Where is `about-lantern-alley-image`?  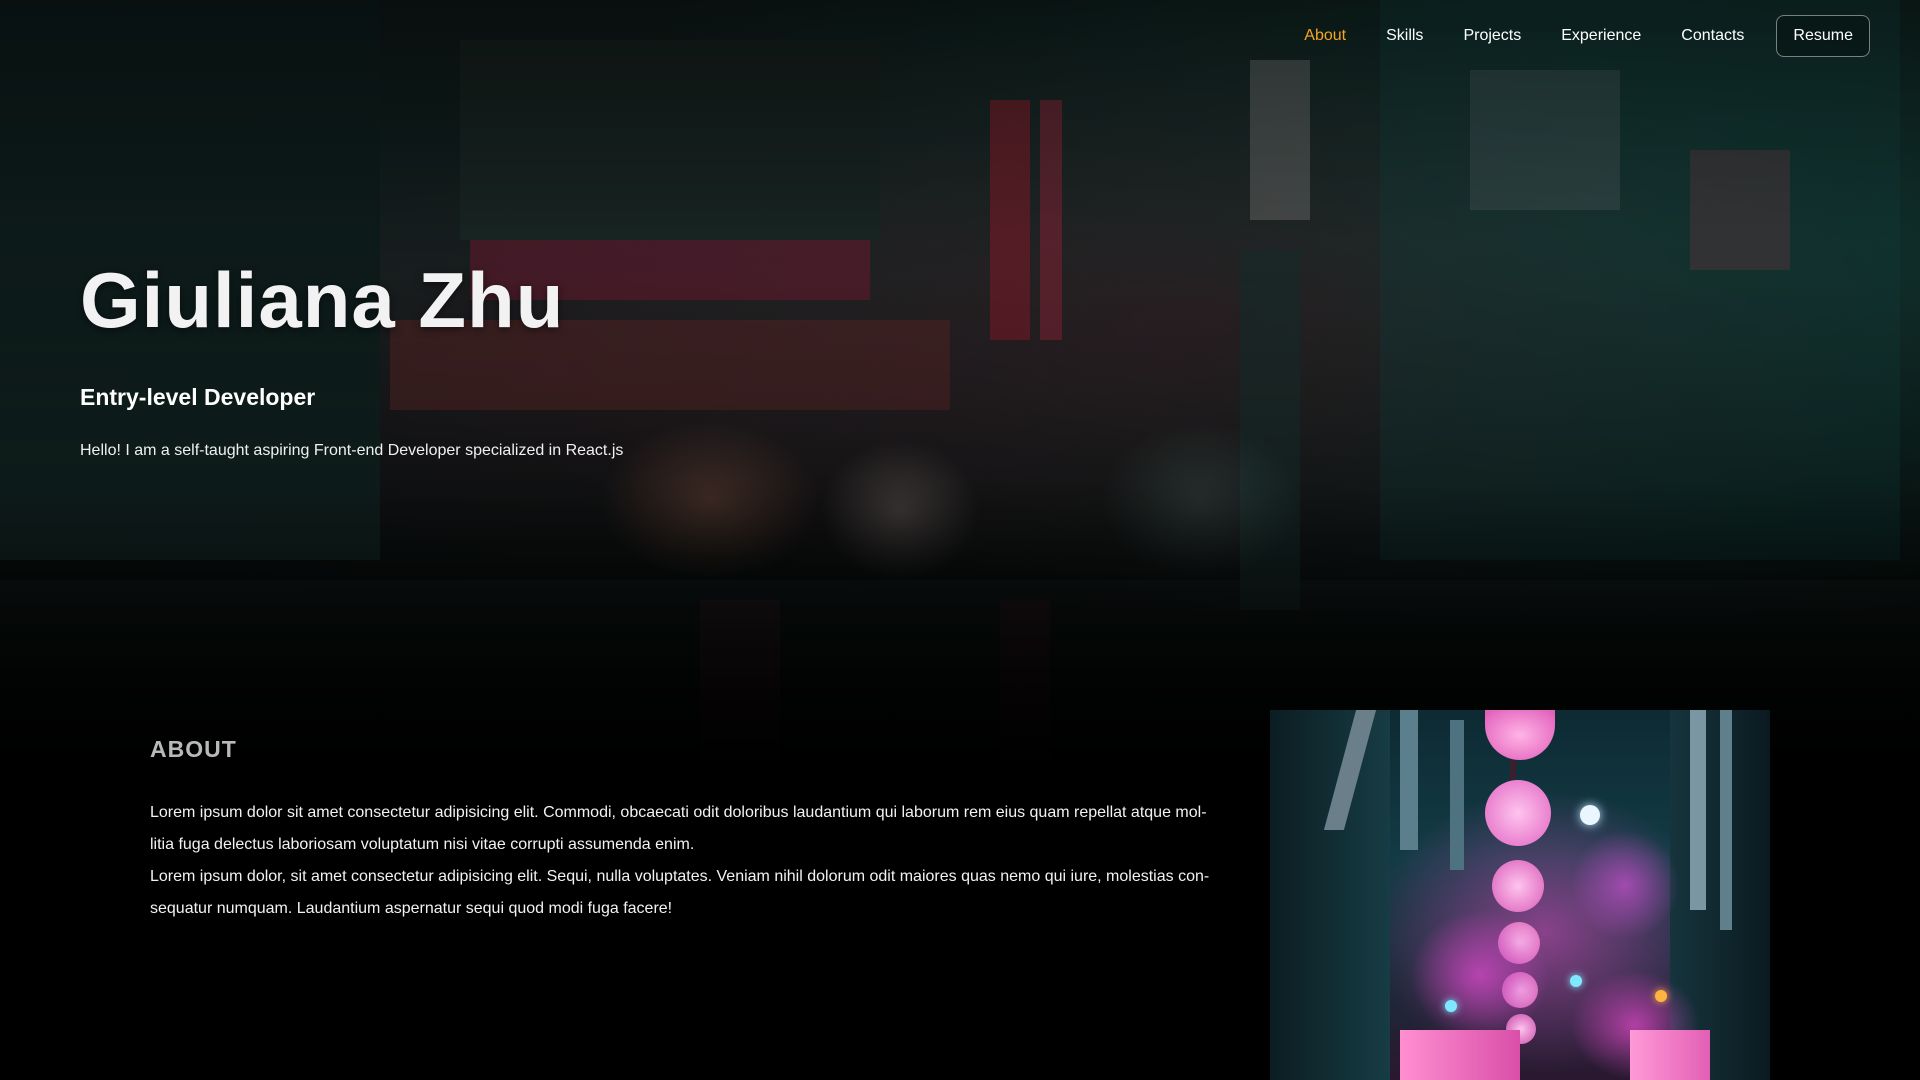
about-lantern-alley-image is located at coordinates (1520, 895).